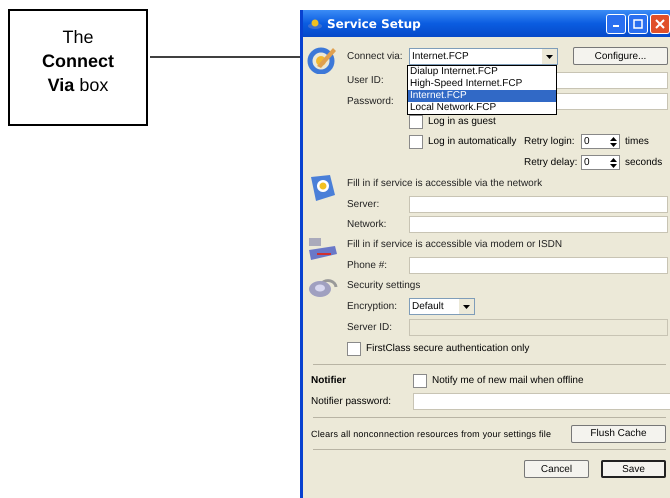  What do you see at coordinates (508, 380) in the screenshot?
I see `checkbox-label: Notify me of new mail when offline` at bounding box center [508, 380].